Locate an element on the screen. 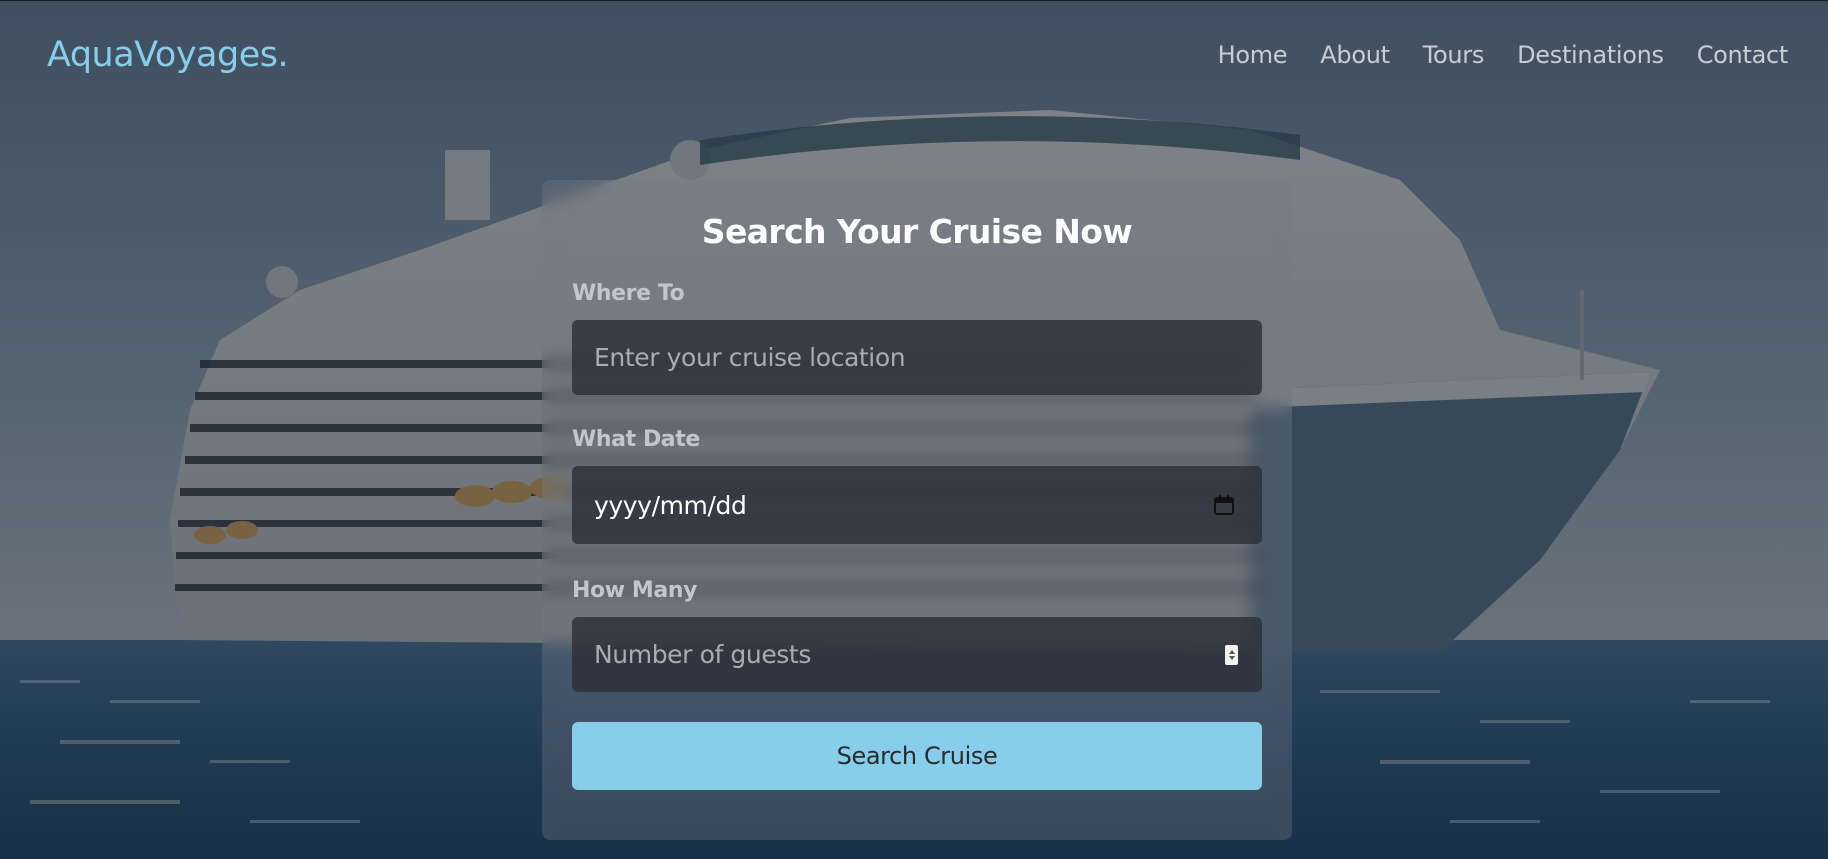 This screenshot has width=1828, height=859. how-many-label: How Many is located at coordinates (635, 590).